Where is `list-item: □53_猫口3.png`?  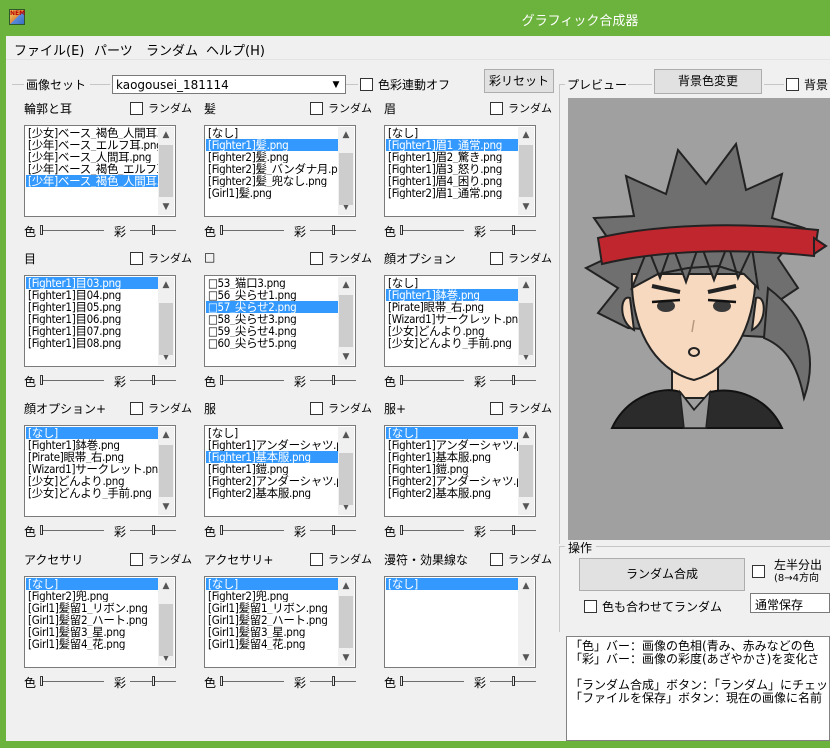 list-item: □53_猫口3.png is located at coordinates (272, 283).